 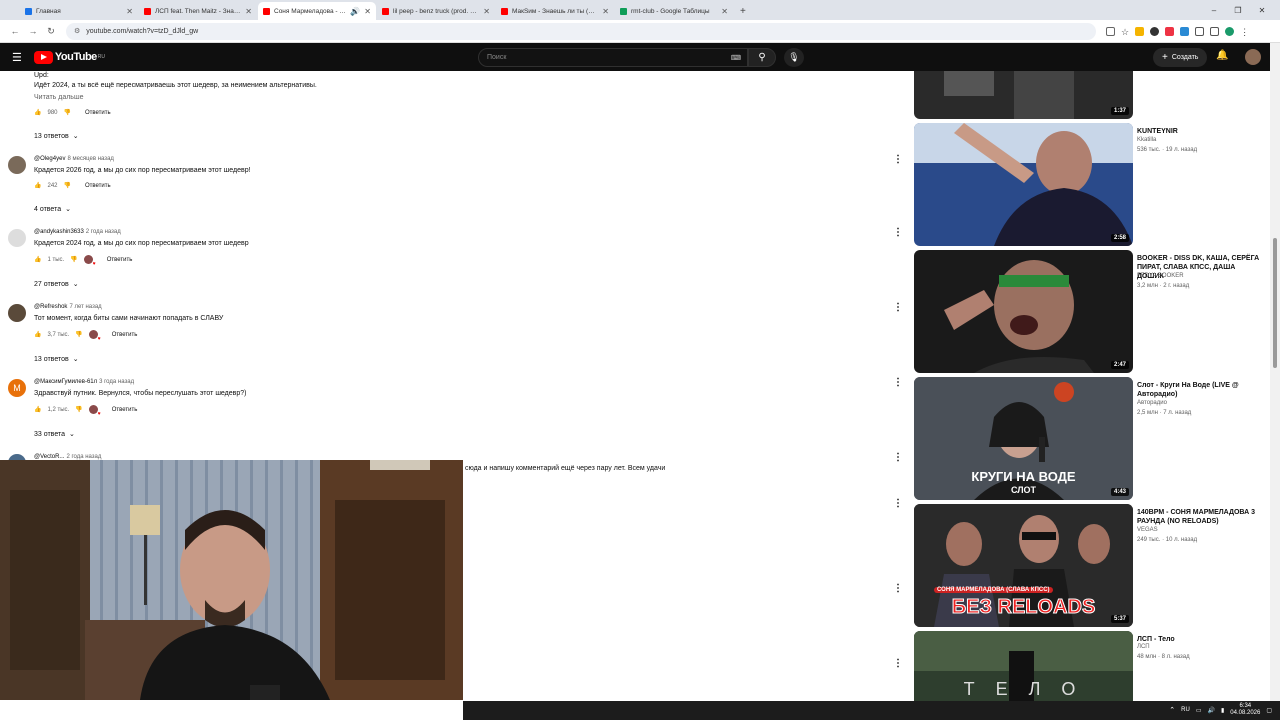 I want to click on browser-tab: ЛСП feat. Then Maitz - Знаешь...✕, so click(x=198, y=11).